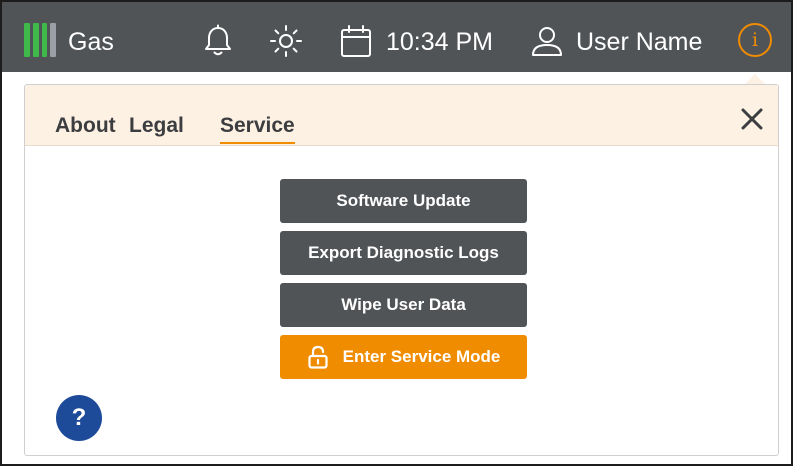 The image size is (793, 466). Describe the element at coordinates (421, 356) in the screenshot. I see `enter-service-mode-label: Enter Service Mode` at that location.